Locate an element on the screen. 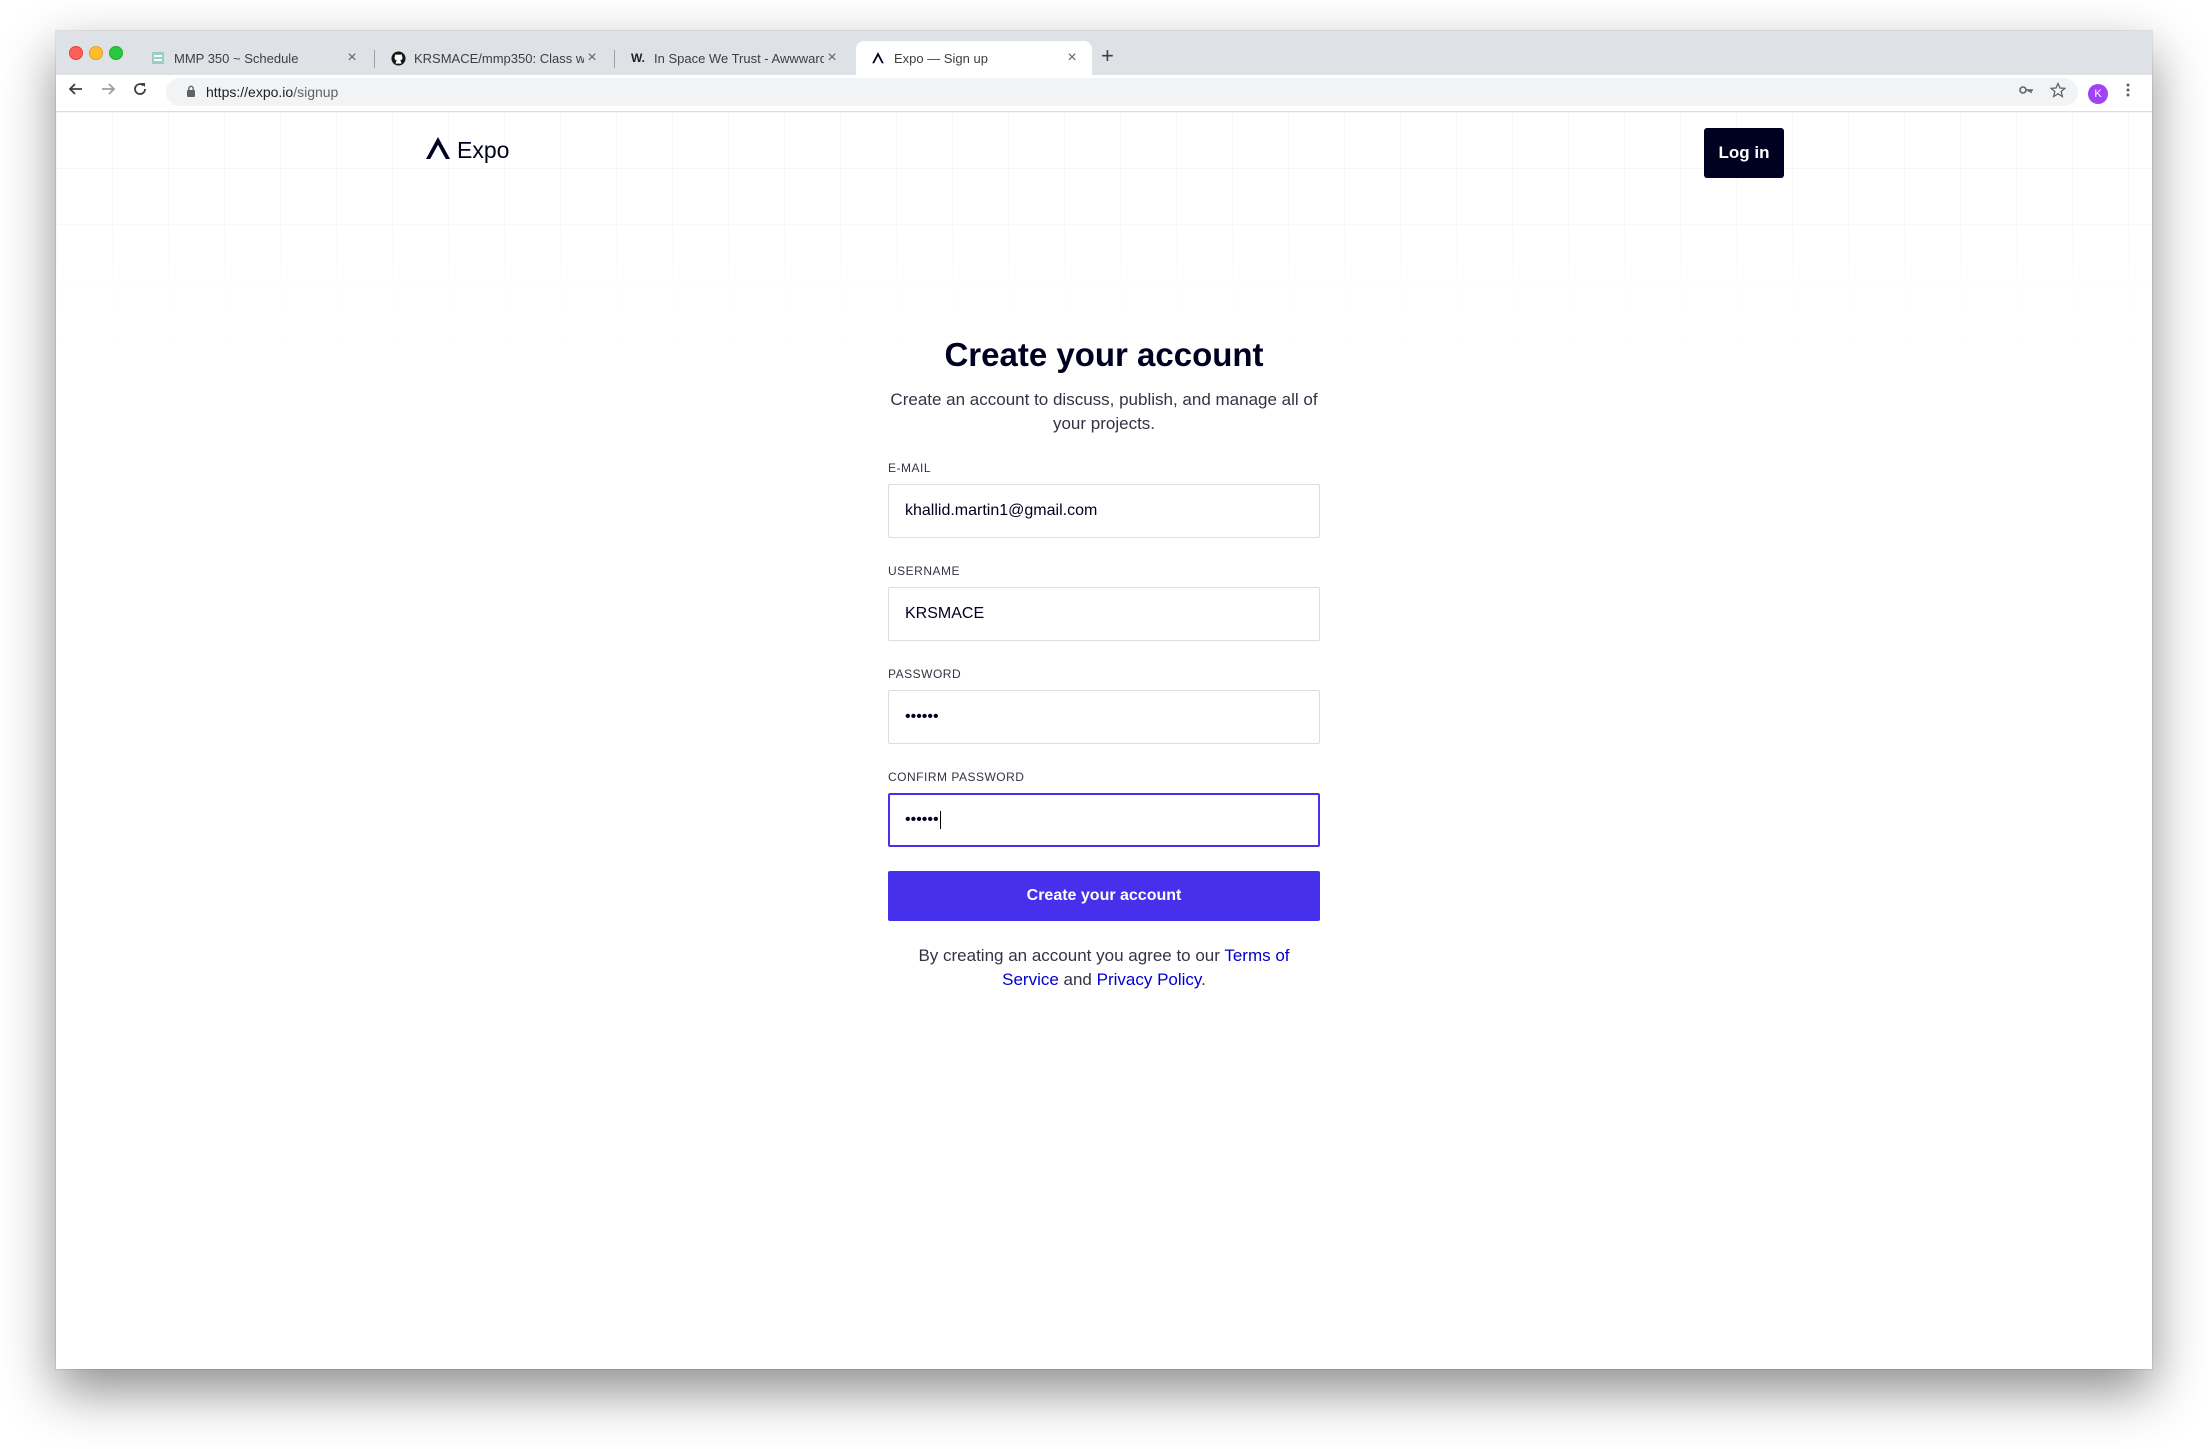 The height and width of the screenshot is (1449, 2208). email-value: khallid.martin1@gmail.com is located at coordinates (1001, 510).